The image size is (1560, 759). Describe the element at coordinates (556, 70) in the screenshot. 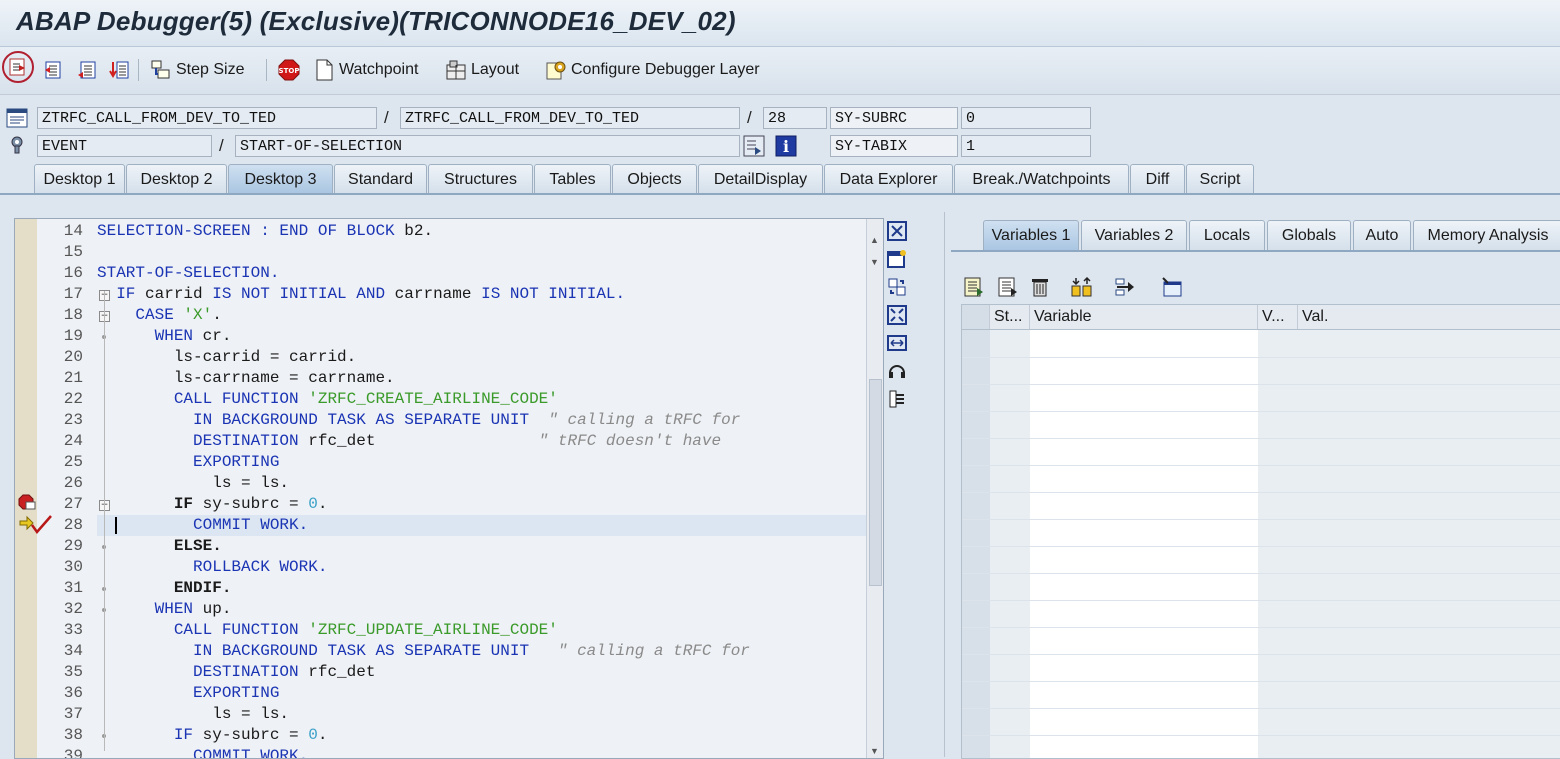

I see `configure-icon` at that location.